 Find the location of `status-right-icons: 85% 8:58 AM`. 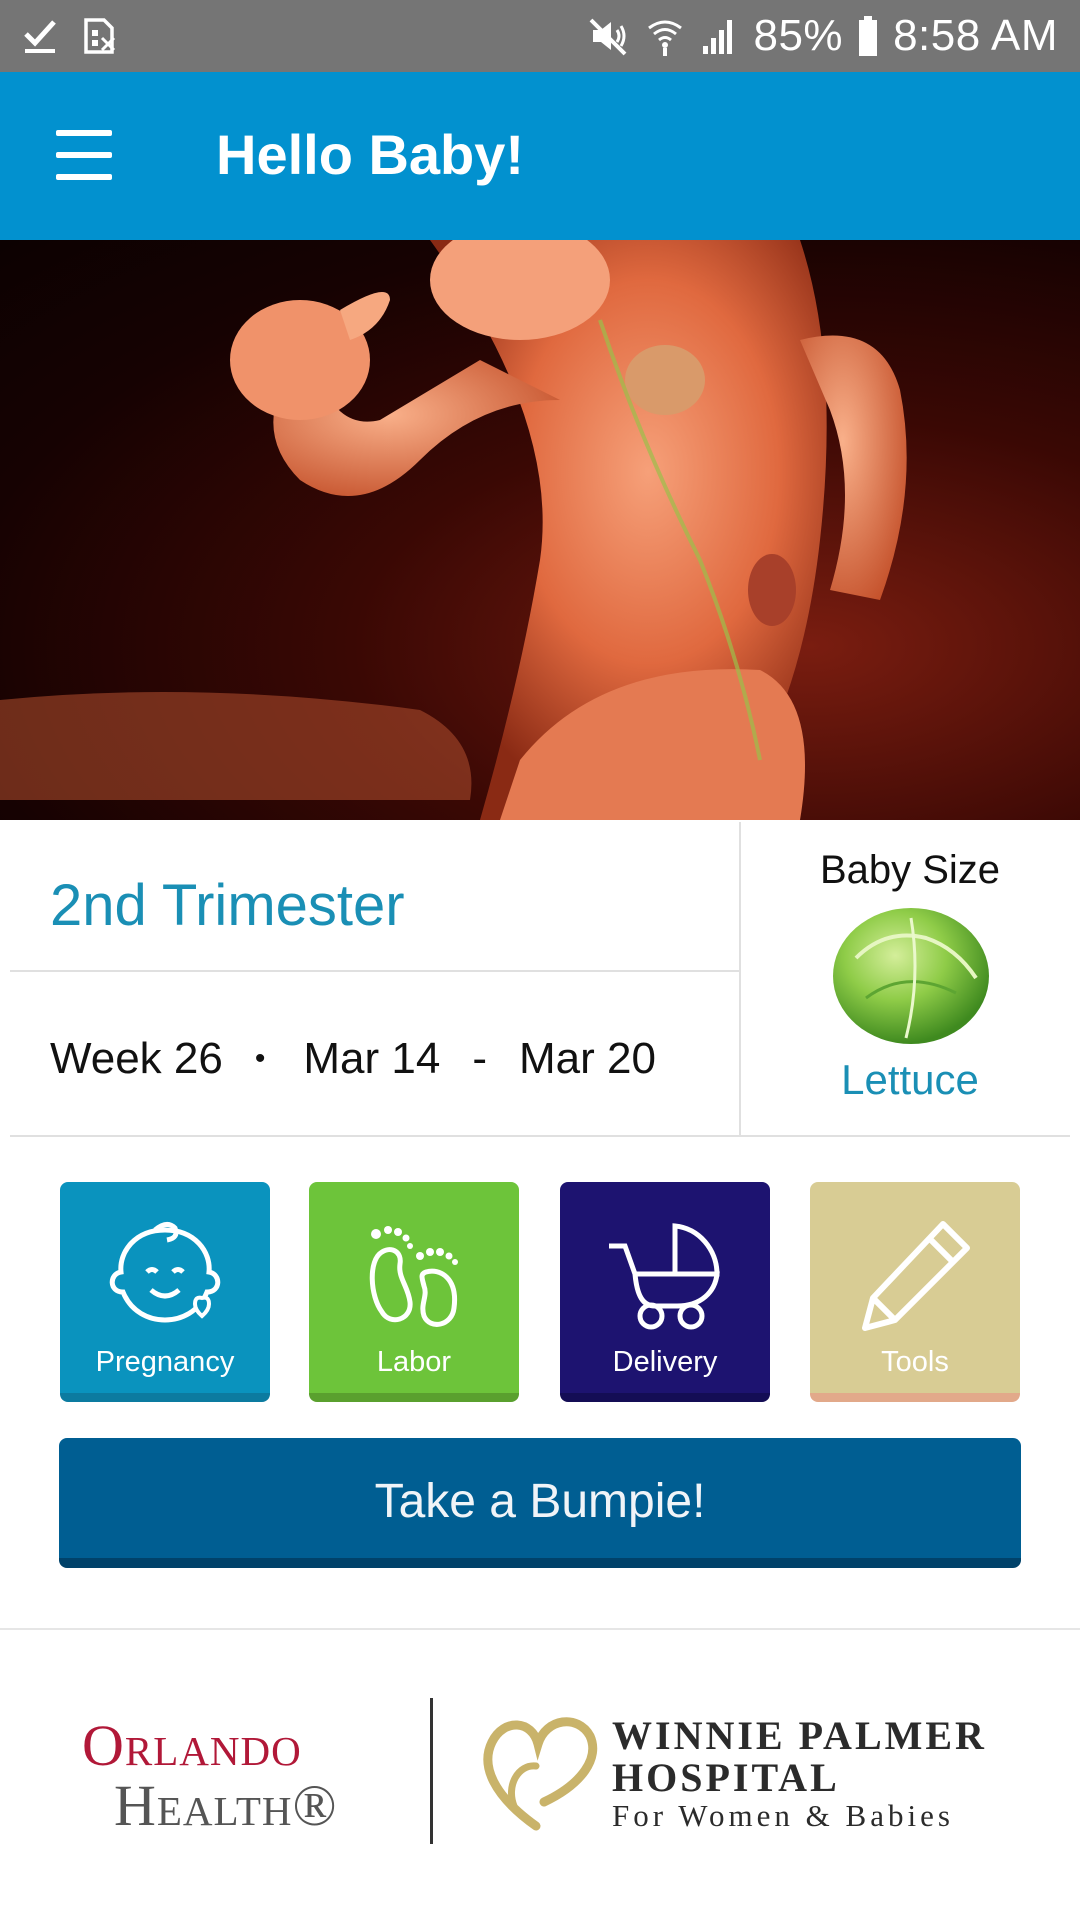

status-right-icons: 85% 8:58 AM is located at coordinates (822, 36).